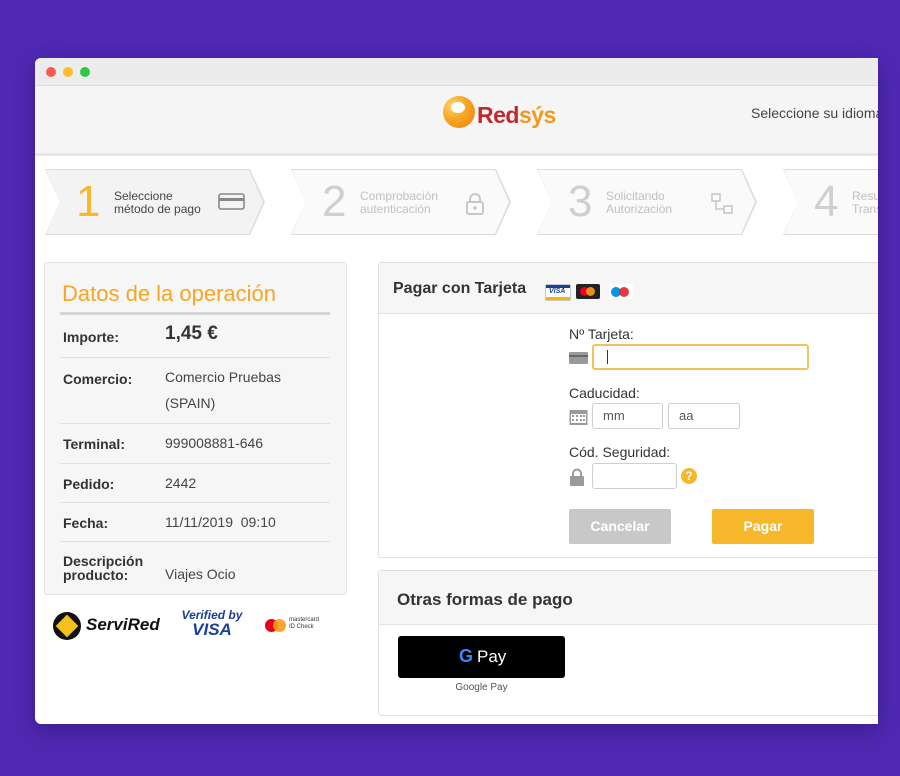  I want to click on terminal-label: Terminal:, so click(94, 444).